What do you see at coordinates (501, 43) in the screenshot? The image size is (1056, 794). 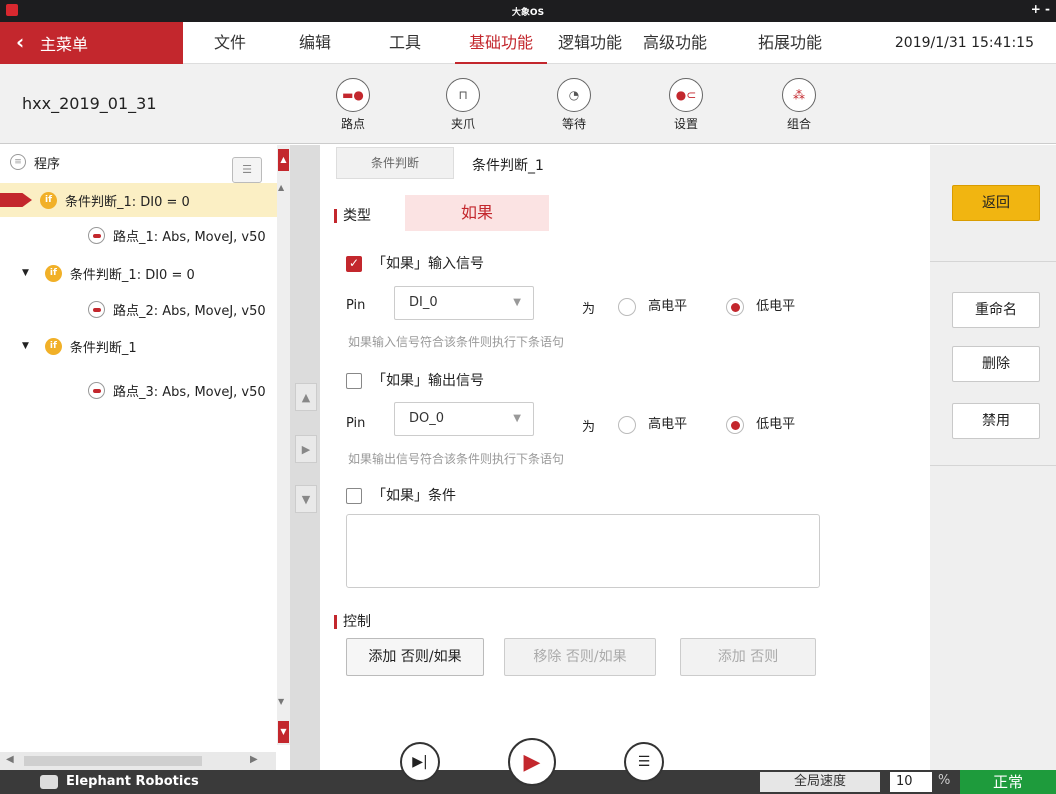 I see `menu-basic-functions: 基础功能` at bounding box center [501, 43].